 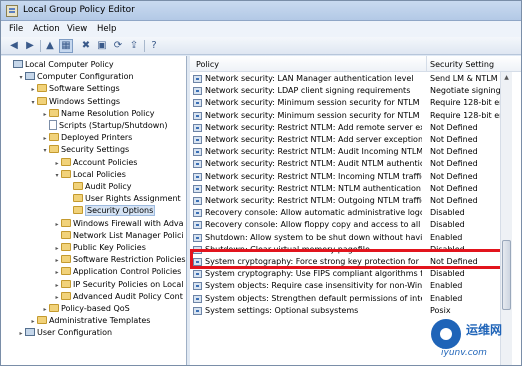 What do you see at coordinates (84, 89) in the screenshot?
I see `tree-node-label: Software Settings` at bounding box center [84, 89].